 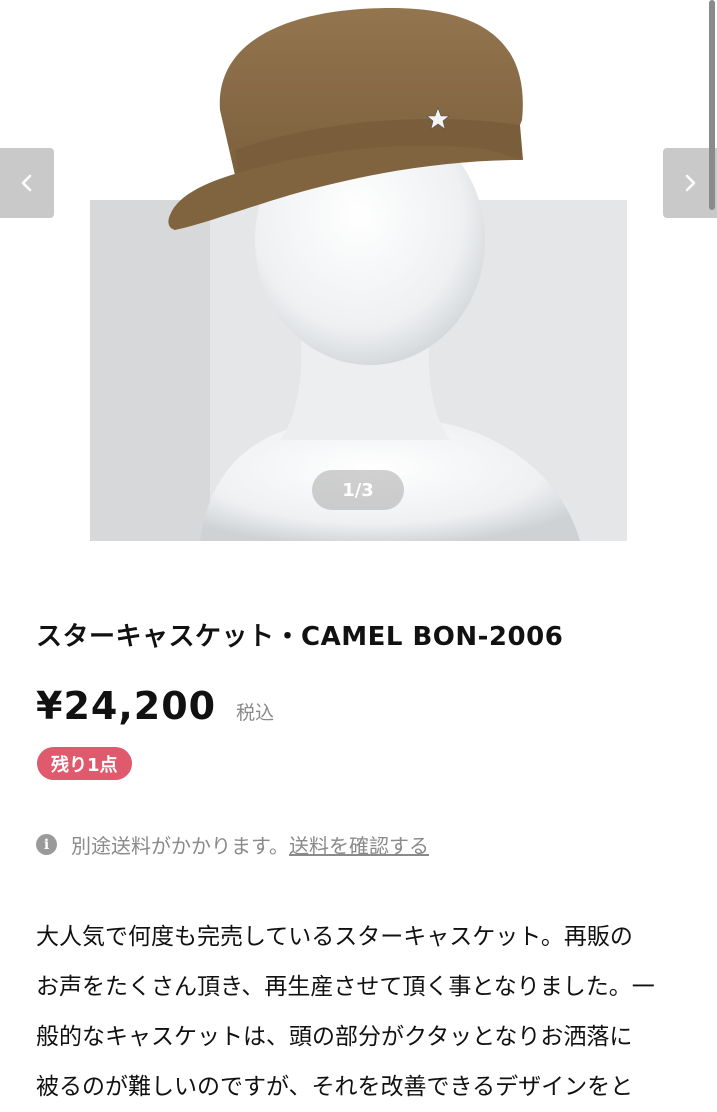 I want to click on info-icon: i, so click(x=46, y=844).